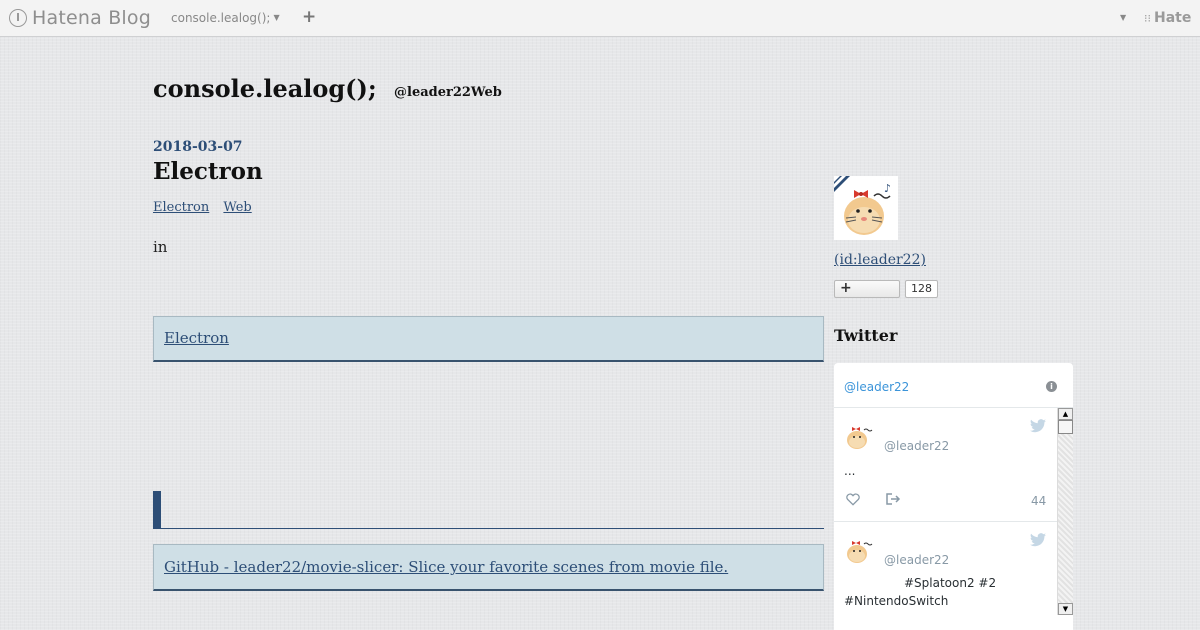 This screenshot has width=1200, height=630. What do you see at coordinates (867, 289) in the screenshot?
I see `follow-button: +` at bounding box center [867, 289].